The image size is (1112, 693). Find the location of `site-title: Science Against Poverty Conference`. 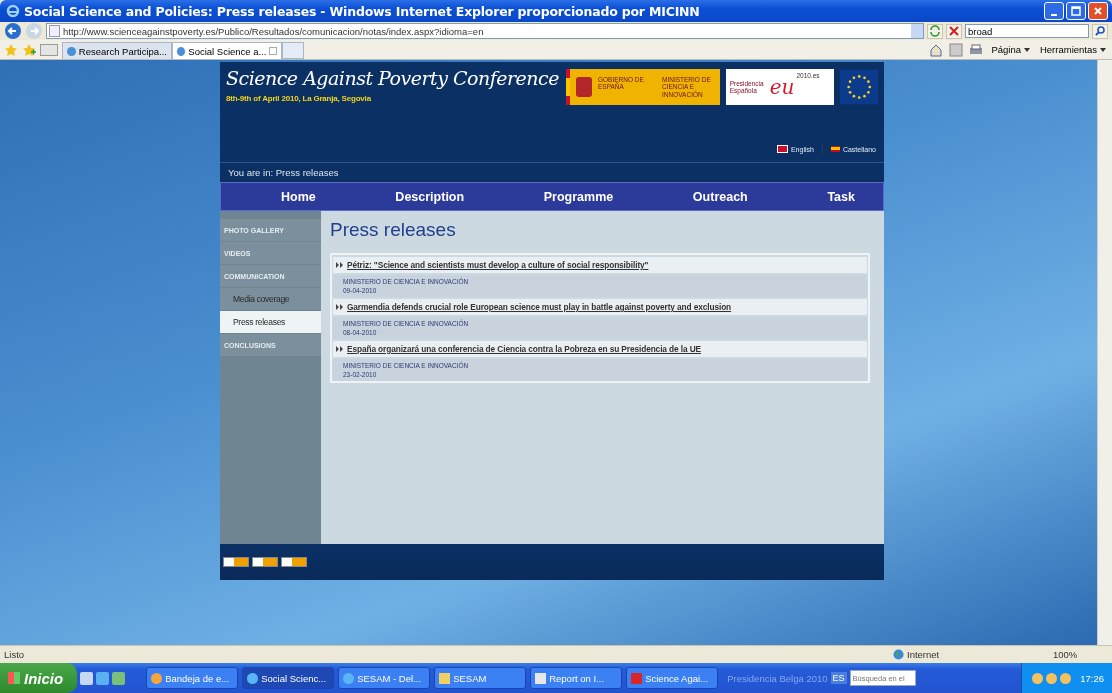

site-title: Science Against Poverty Conference is located at coordinates (393, 78).